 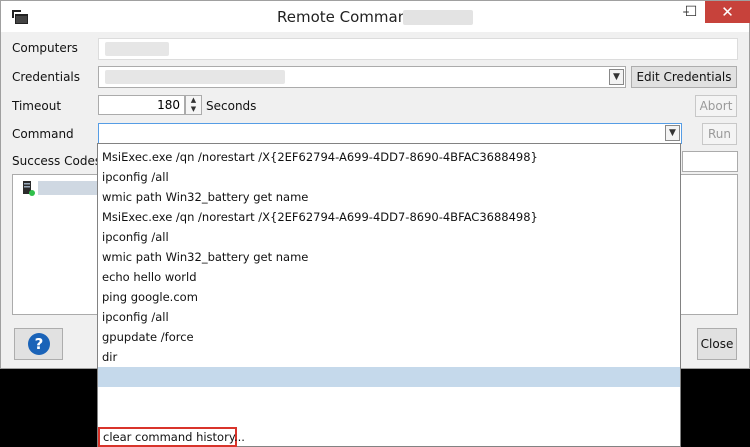 What do you see at coordinates (137, 49) in the screenshot?
I see `redacted-computers` at bounding box center [137, 49].